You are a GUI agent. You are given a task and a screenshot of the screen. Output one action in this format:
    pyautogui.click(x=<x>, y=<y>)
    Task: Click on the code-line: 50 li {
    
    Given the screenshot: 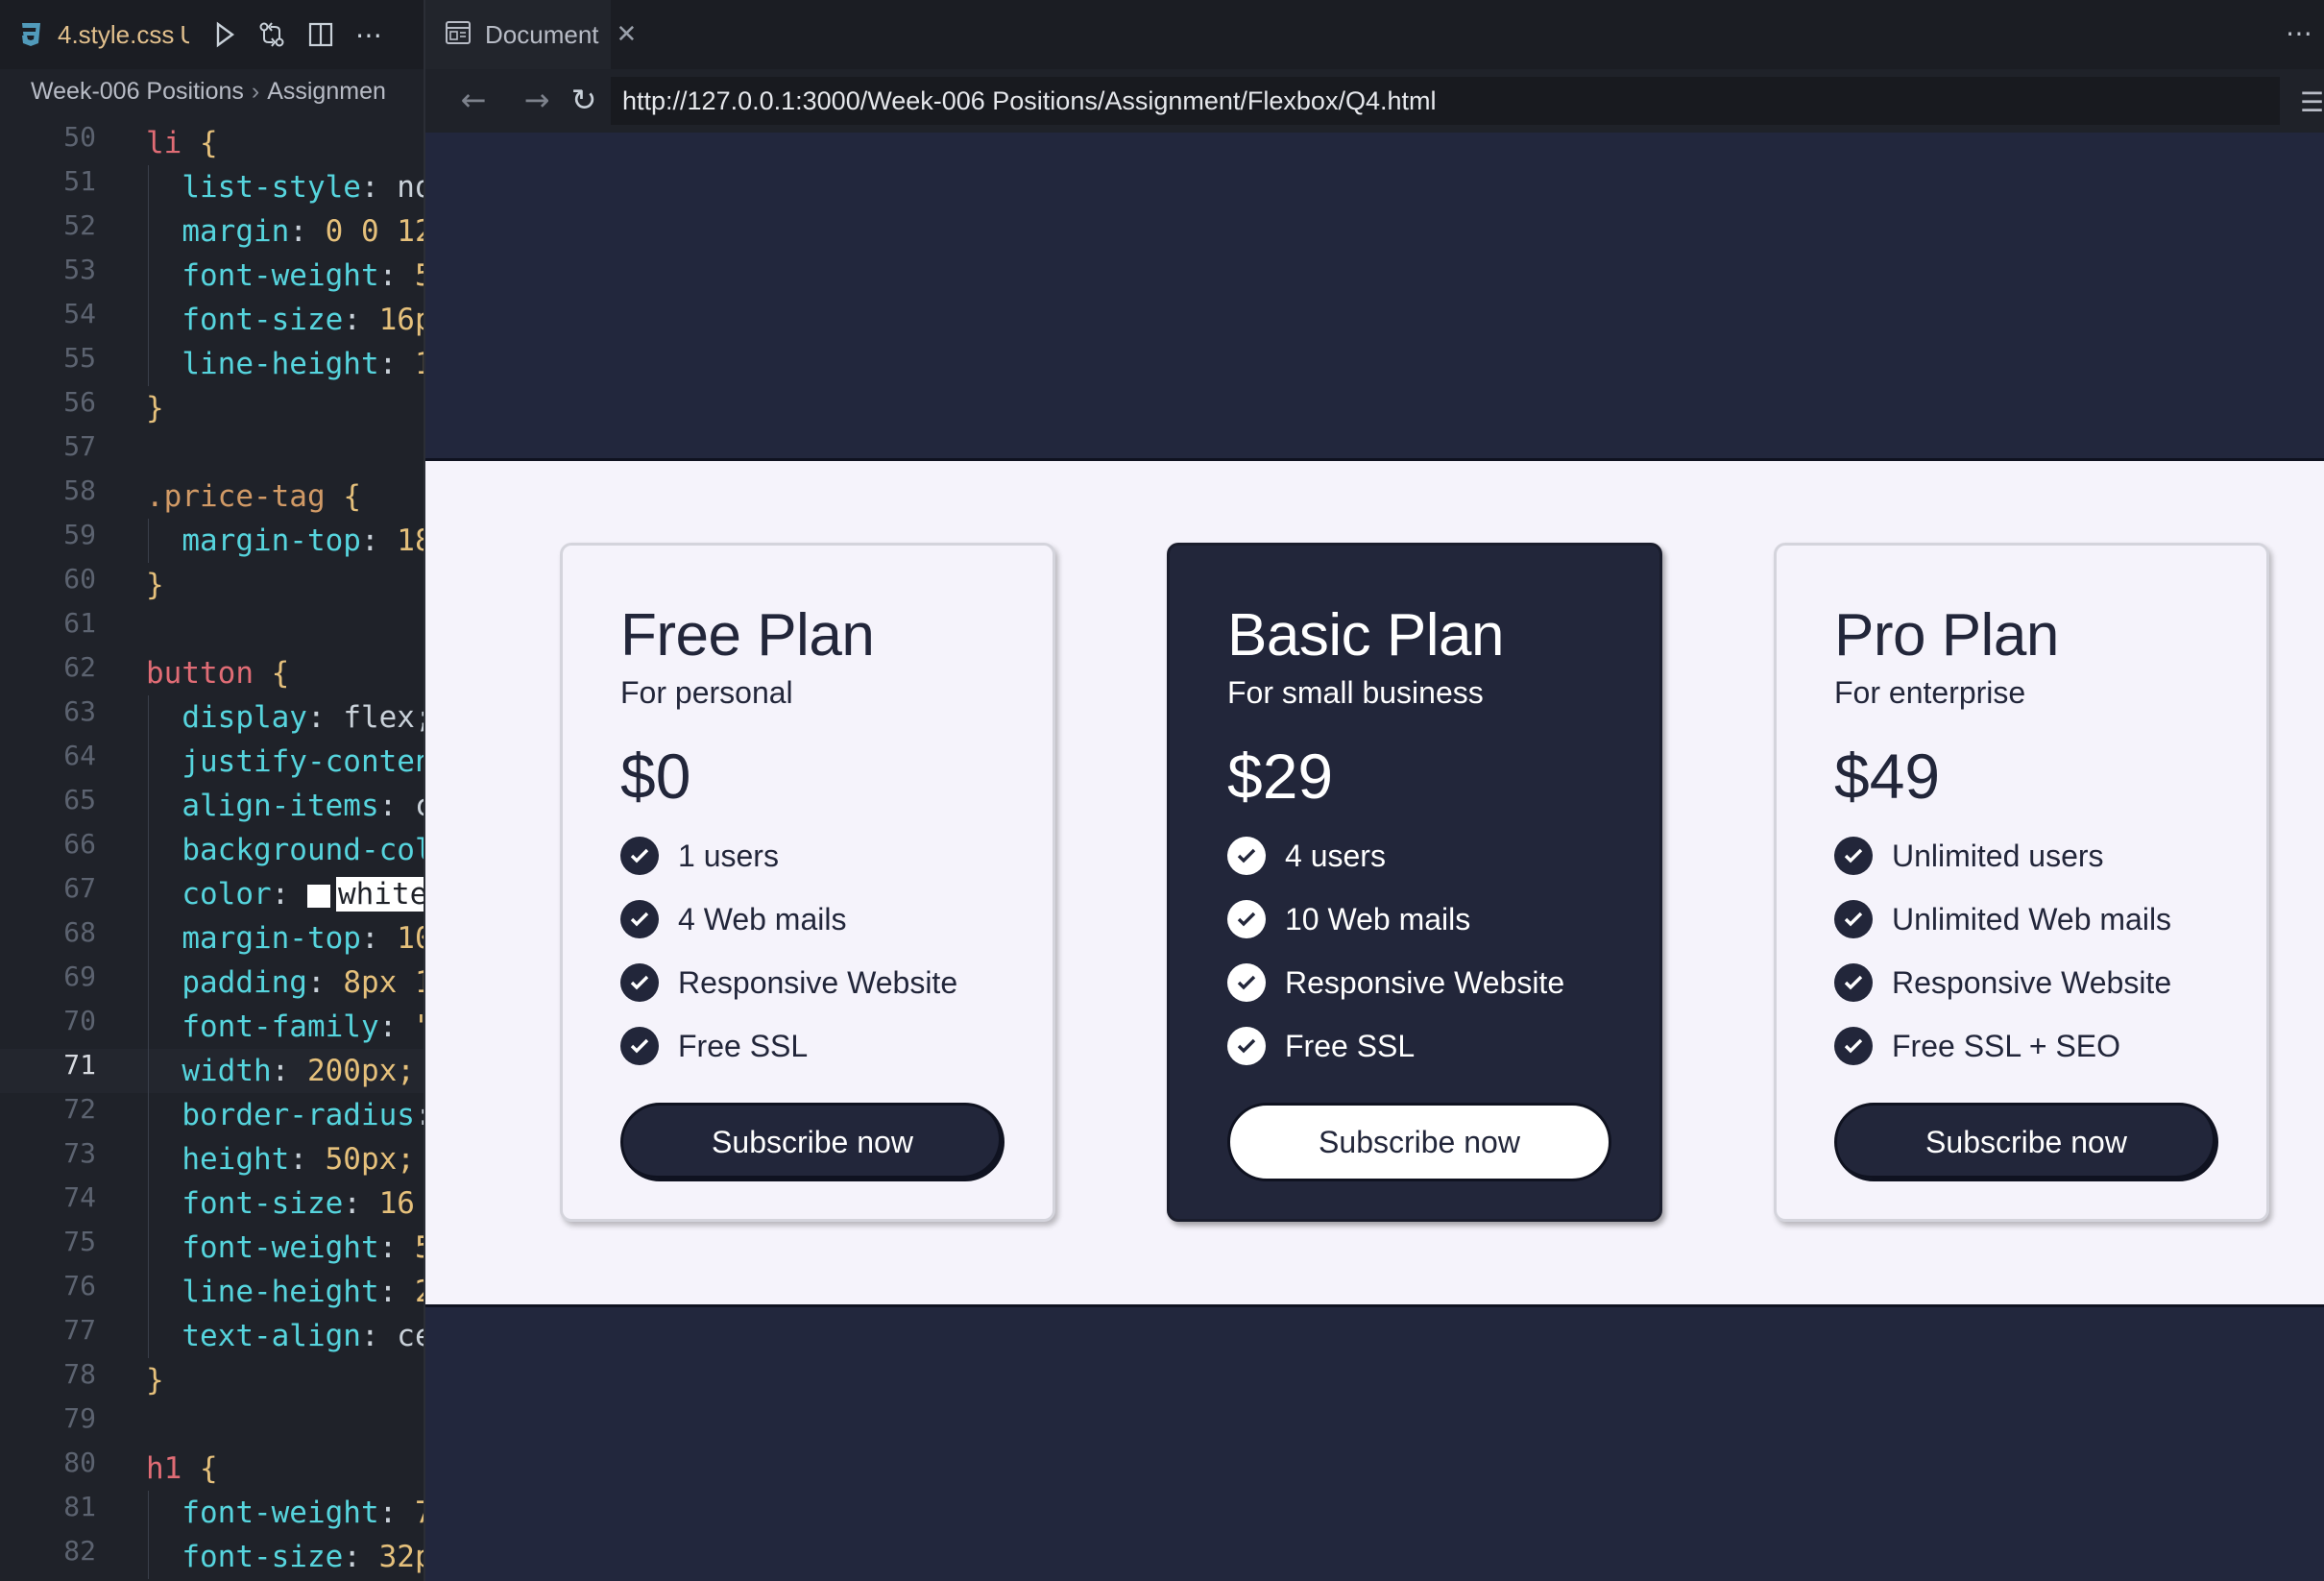 What is the action you would take?
    pyautogui.click(x=140, y=140)
    